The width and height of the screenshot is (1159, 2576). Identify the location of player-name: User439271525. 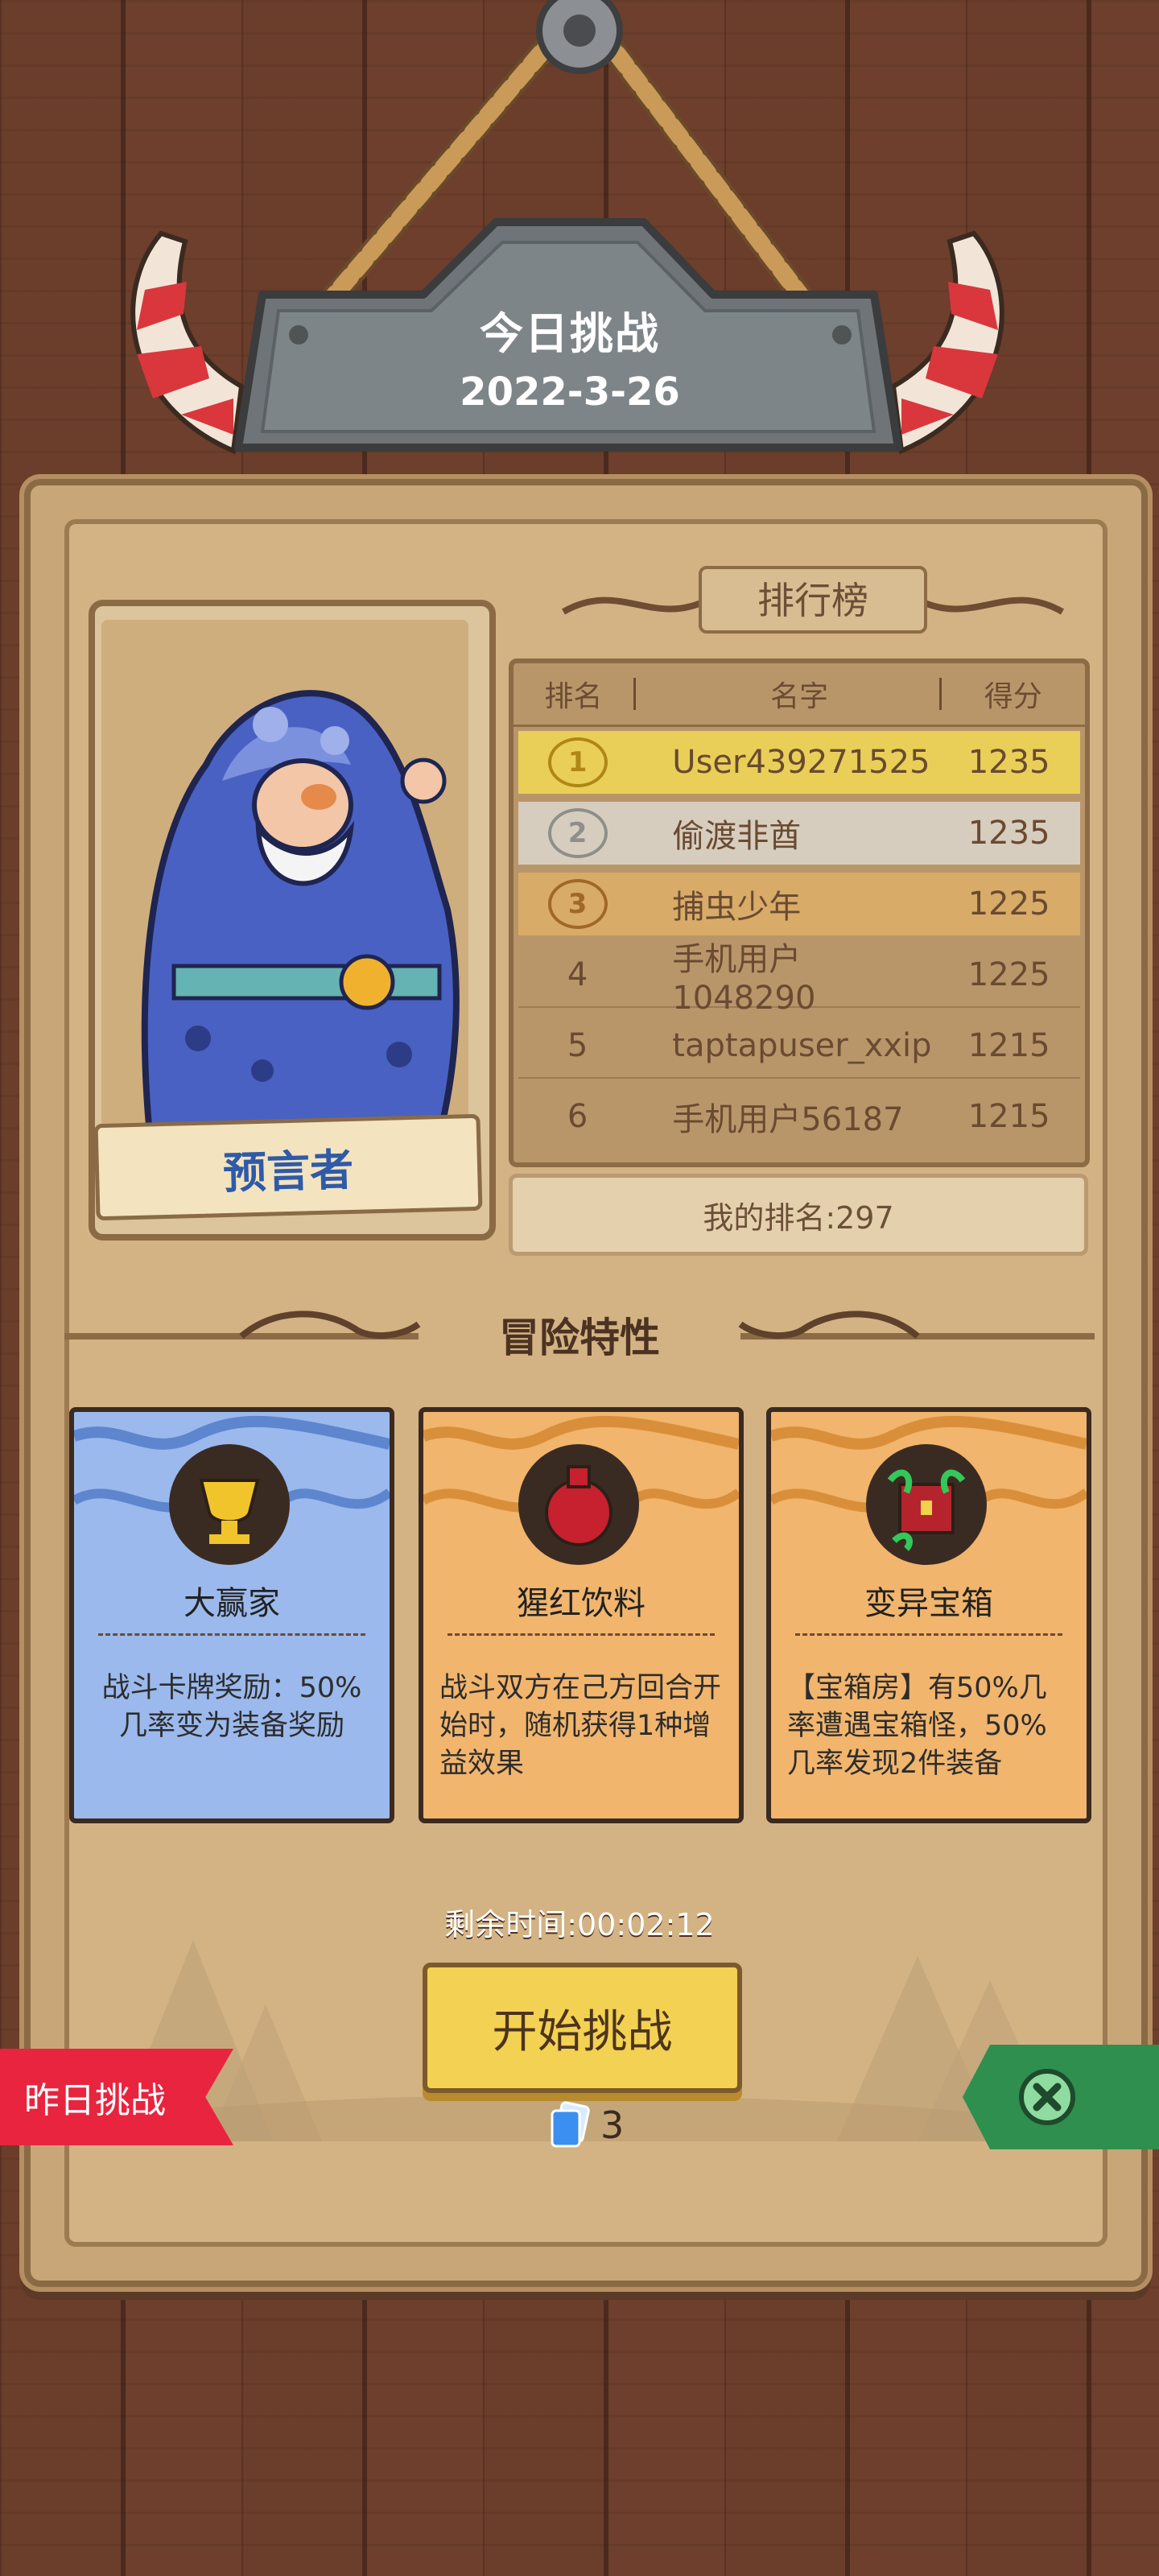
(801, 762).